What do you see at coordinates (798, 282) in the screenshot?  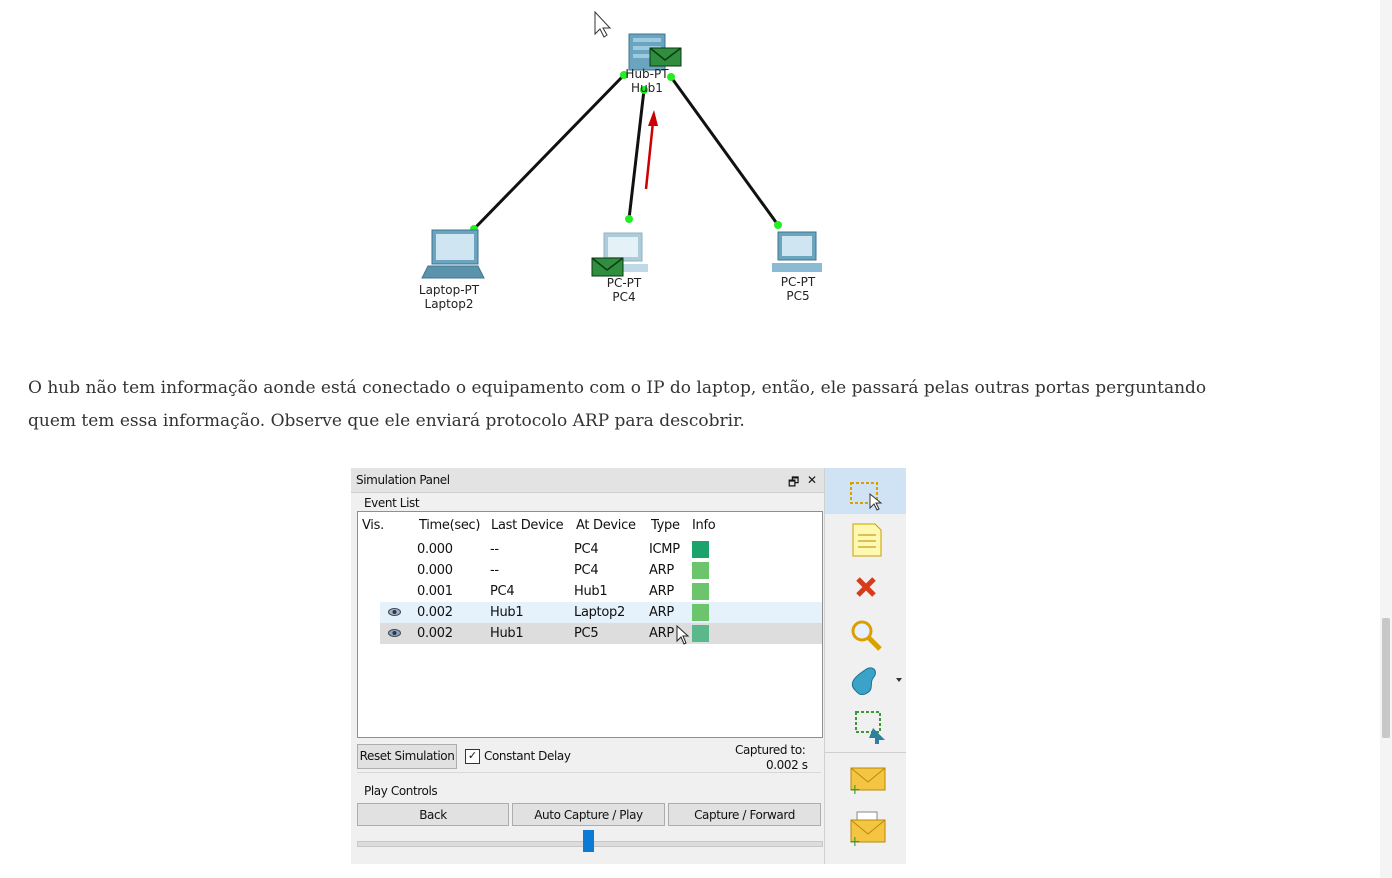 I see `pc5-type-label: PC-PT` at bounding box center [798, 282].